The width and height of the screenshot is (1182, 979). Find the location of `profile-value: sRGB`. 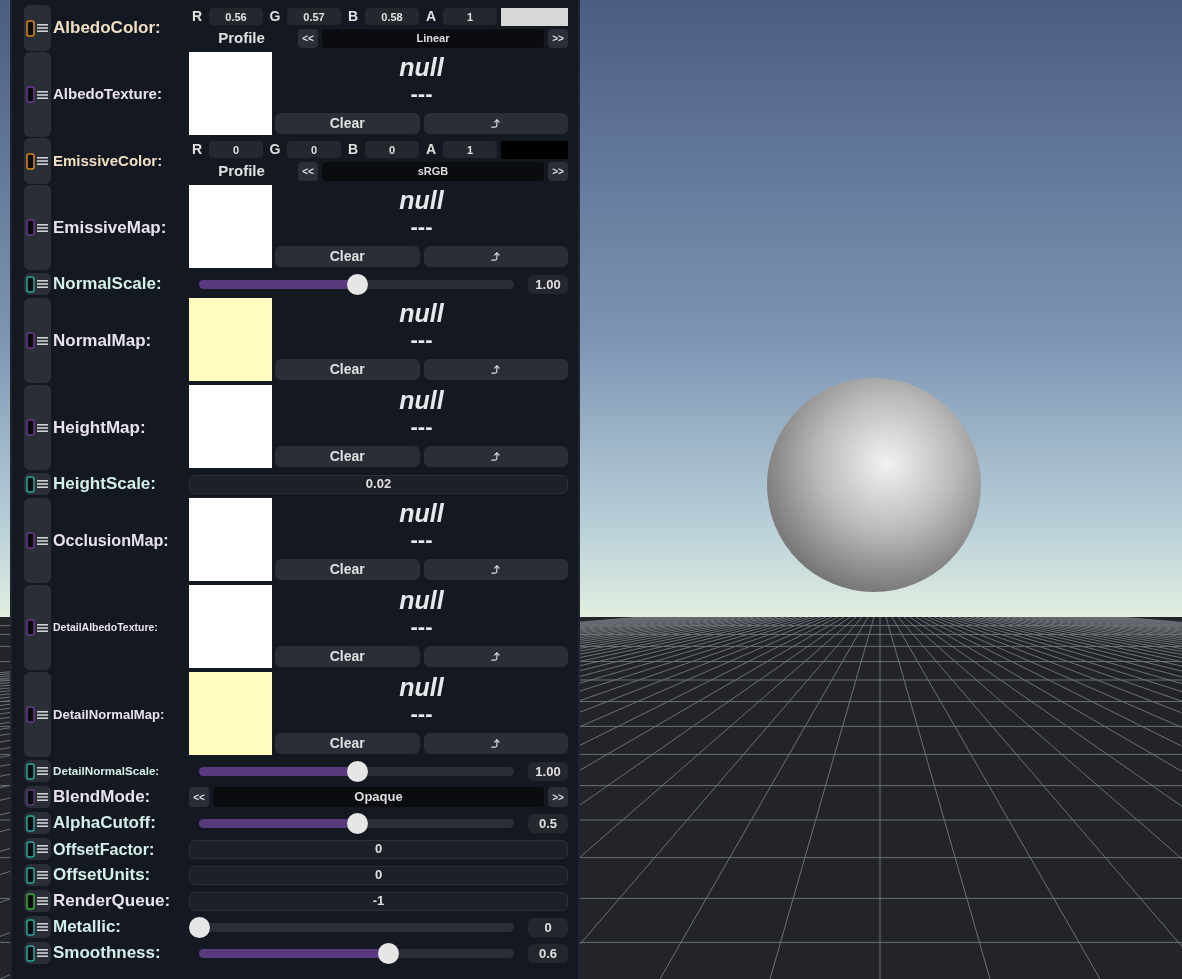

profile-value: sRGB is located at coordinates (433, 171).